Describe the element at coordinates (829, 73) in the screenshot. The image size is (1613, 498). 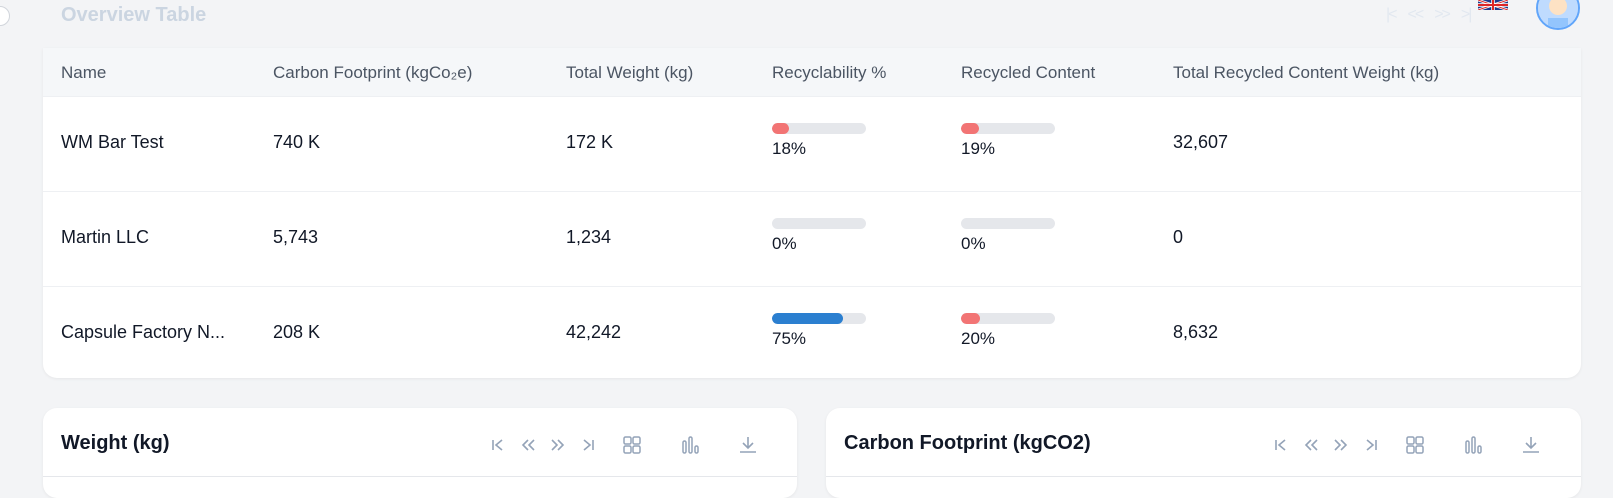
I see `header-recyclability: Recyclability %` at that location.